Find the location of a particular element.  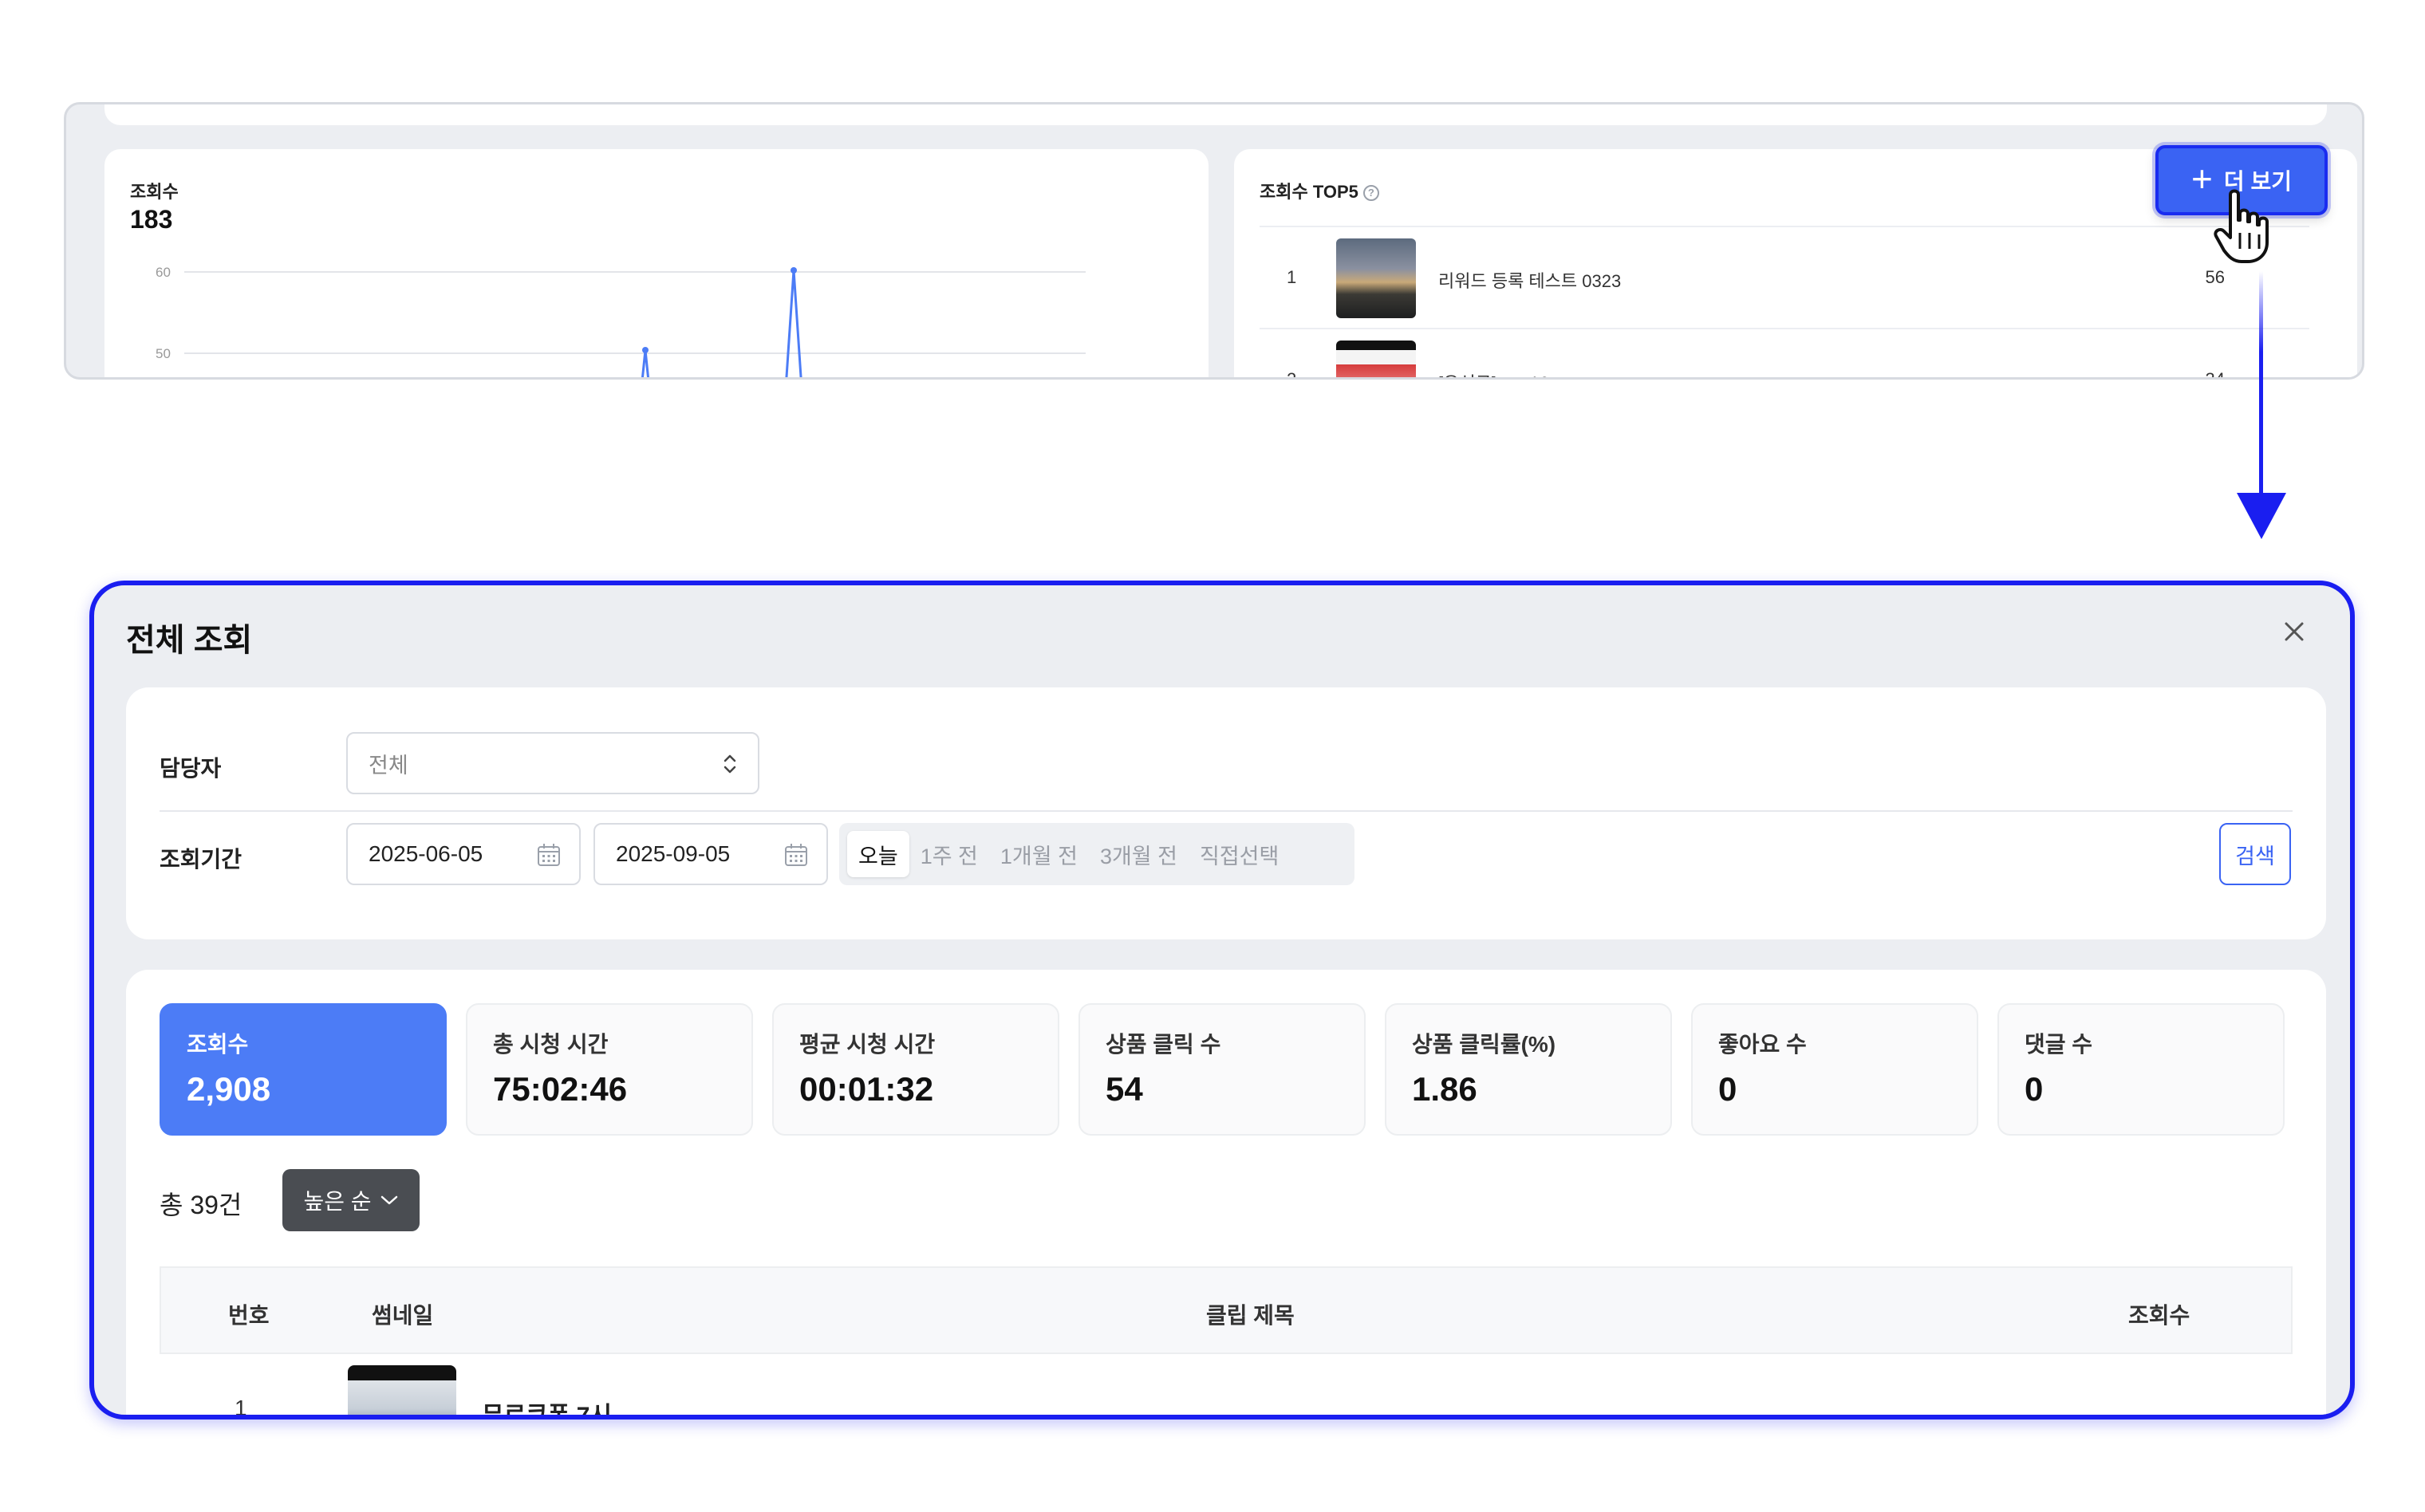

chevron-down-icon is located at coordinates (389, 1200).